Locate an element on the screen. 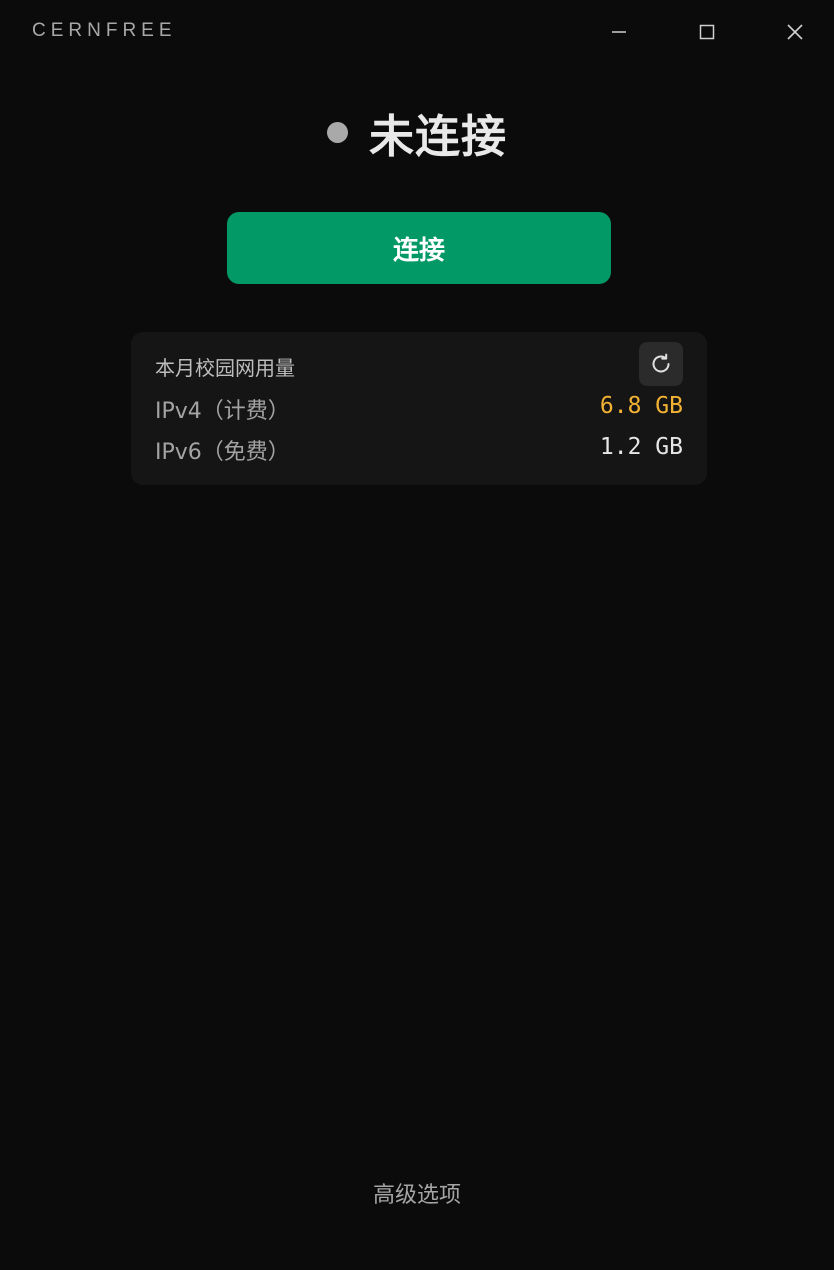  connection-status: 未连接 is located at coordinates (417, 132).